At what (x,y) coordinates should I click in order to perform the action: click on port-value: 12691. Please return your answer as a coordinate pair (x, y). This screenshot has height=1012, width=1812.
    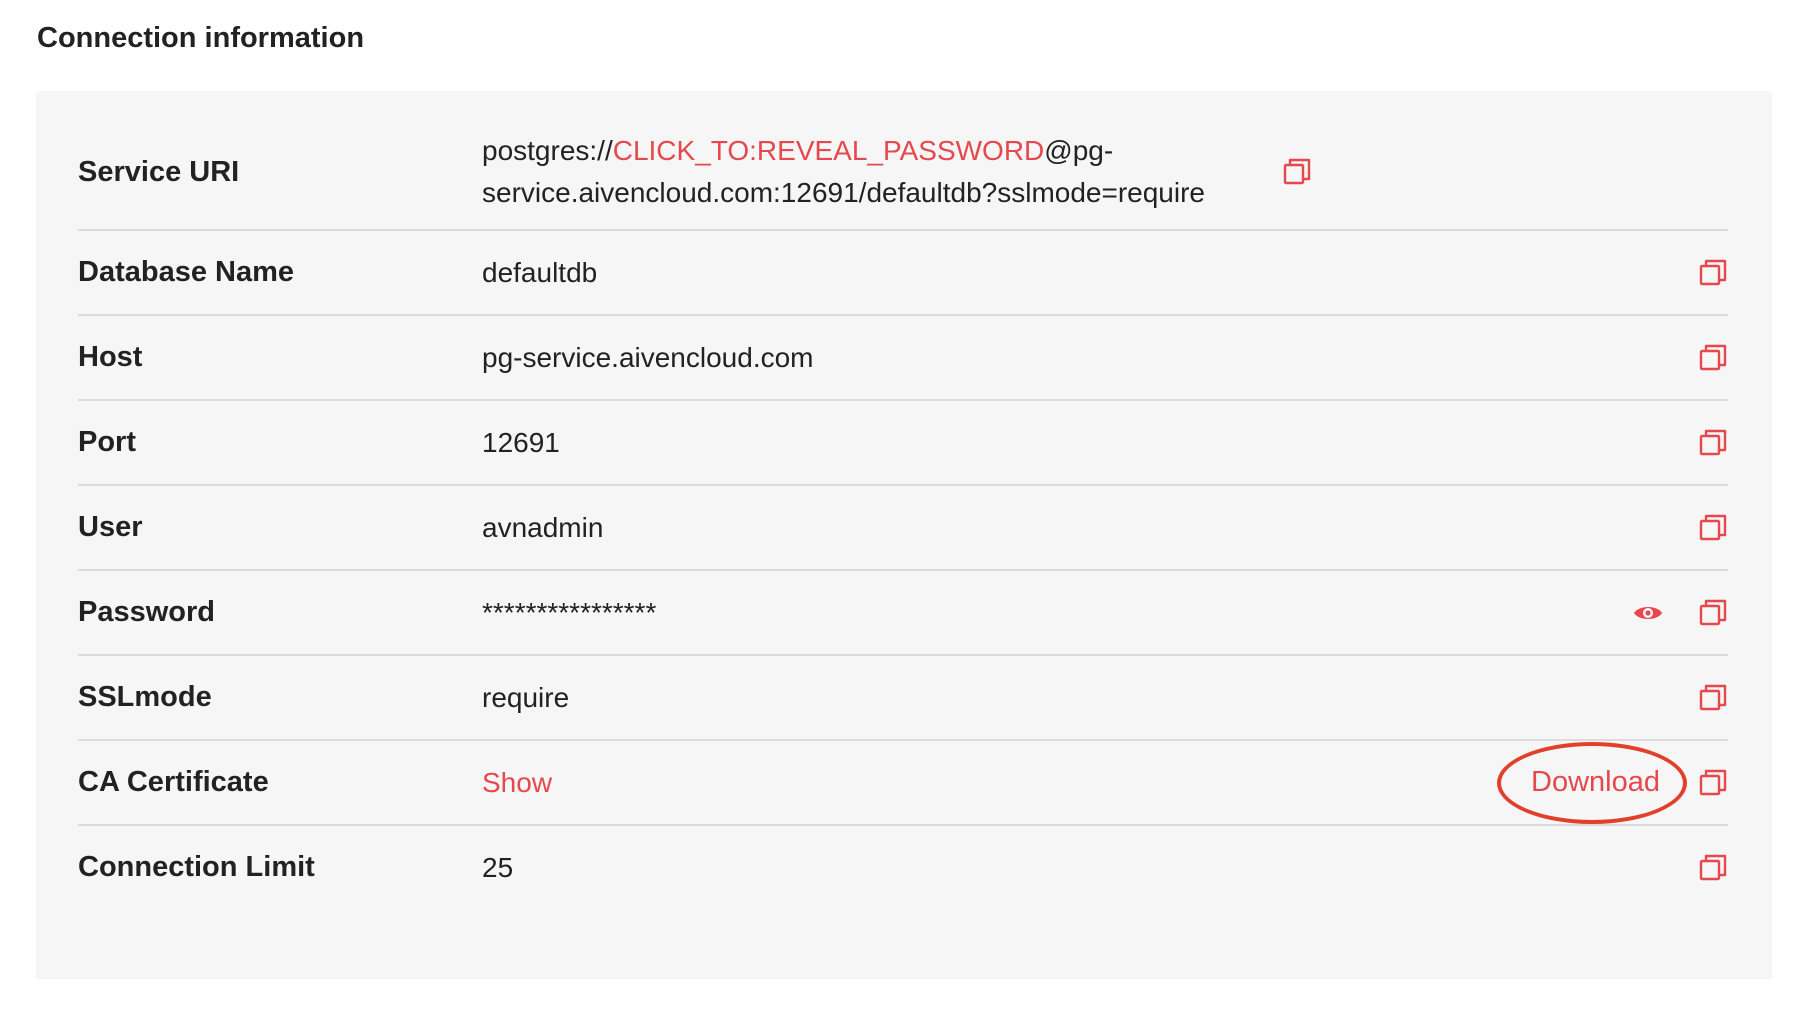
    Looking at the image, I should click on (521, 442).